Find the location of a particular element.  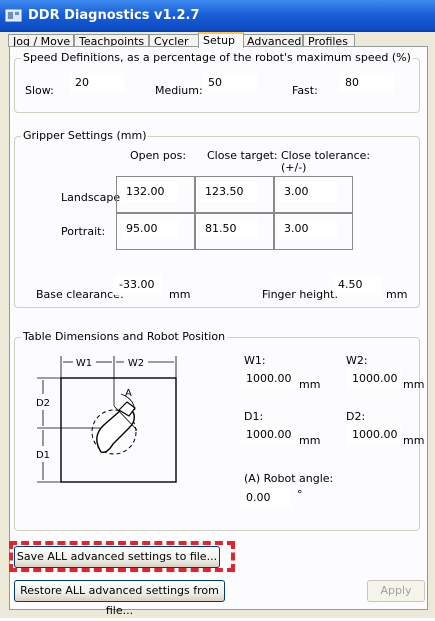

w2-input: 1000.00 is located at coordinates (374, 379).